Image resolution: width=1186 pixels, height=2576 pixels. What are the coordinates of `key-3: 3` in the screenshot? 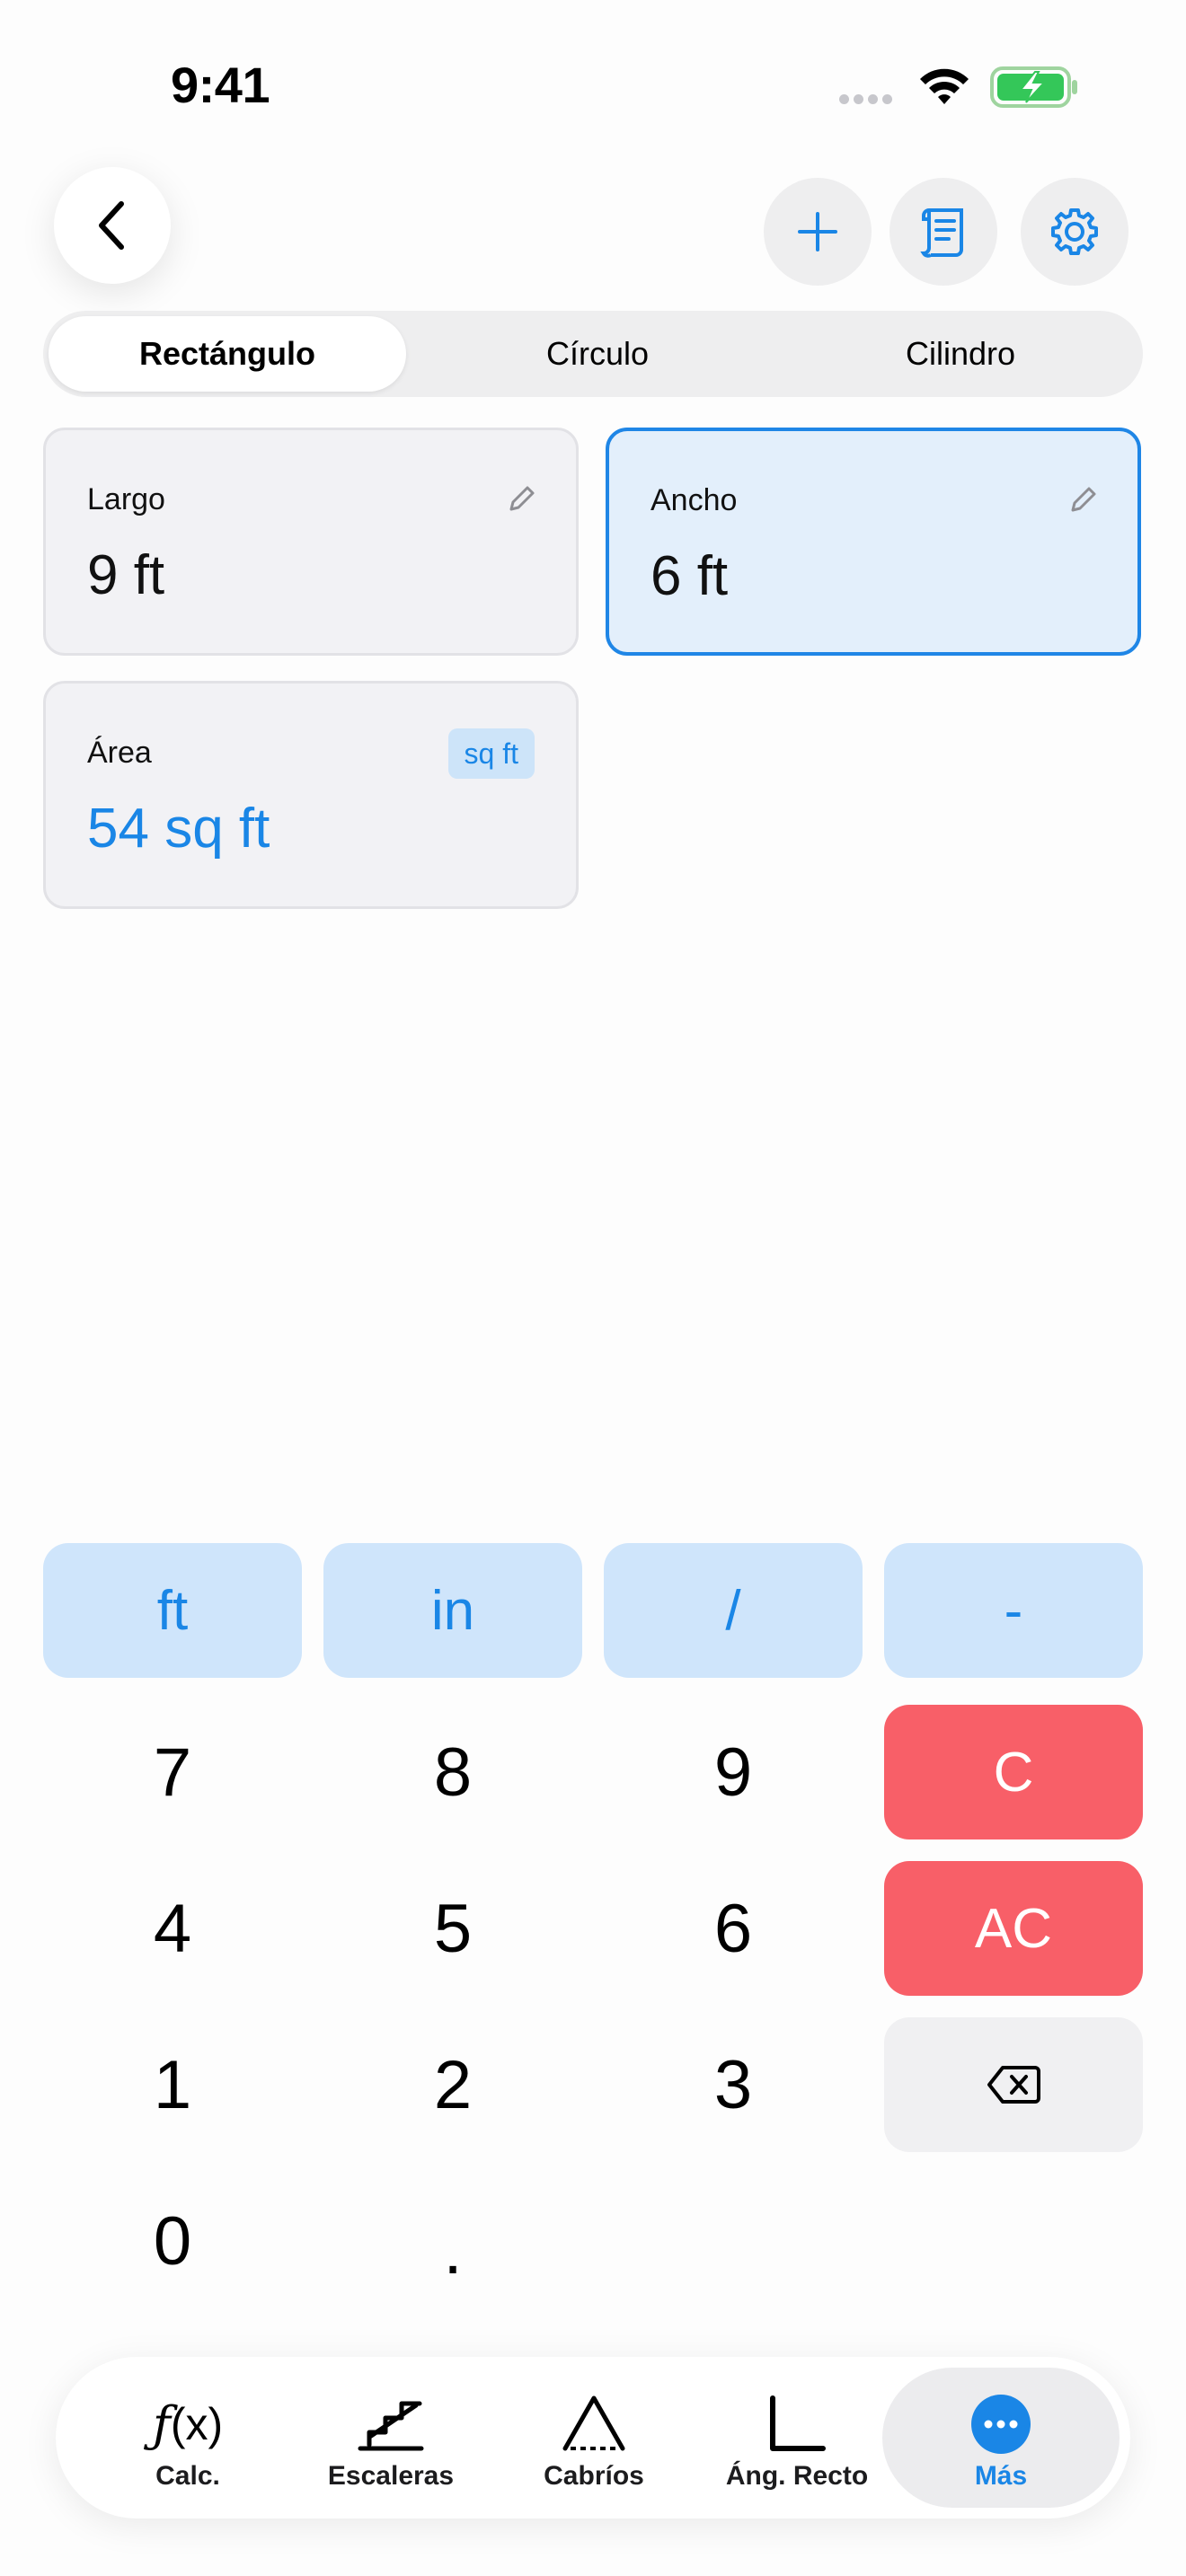 It's located at (733, 2084).